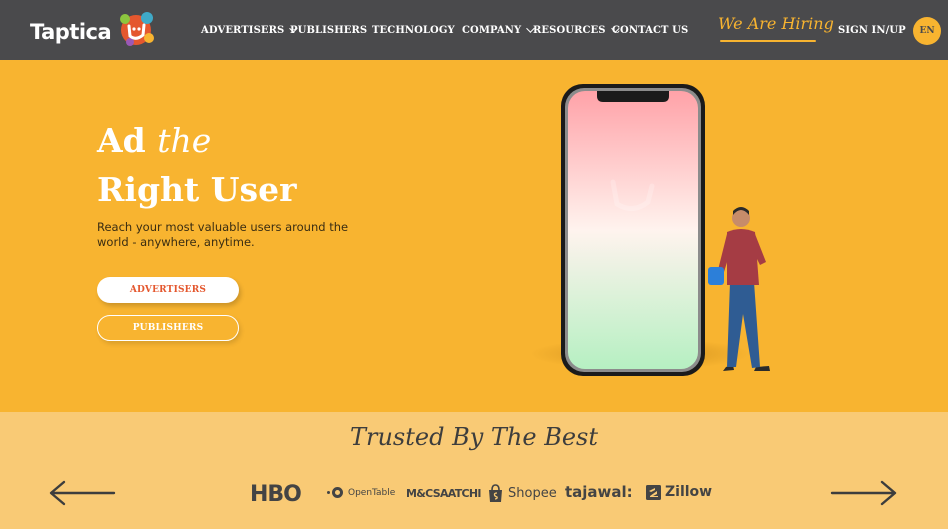 The image size is (948, 529). I want to click on trusted-title: Trusted By The Best, so click(473, 437).